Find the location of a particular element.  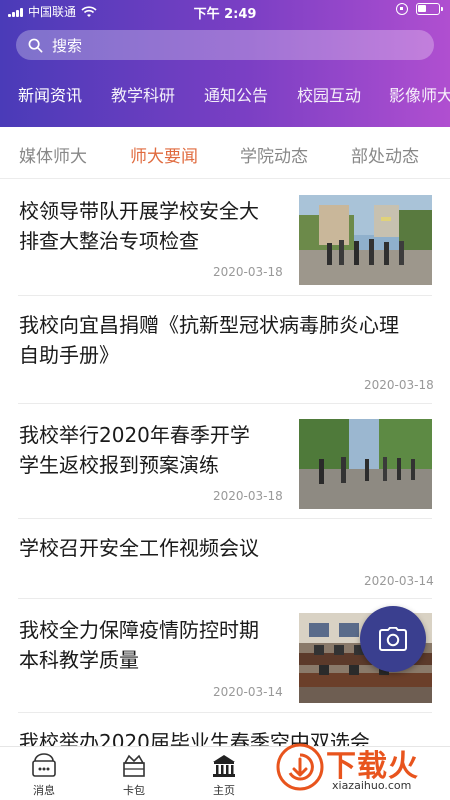

news-title-line: 我校向宜昌捐赠《抗新型冠状病毒肺炎心理 is located at coordinates (209, 325).